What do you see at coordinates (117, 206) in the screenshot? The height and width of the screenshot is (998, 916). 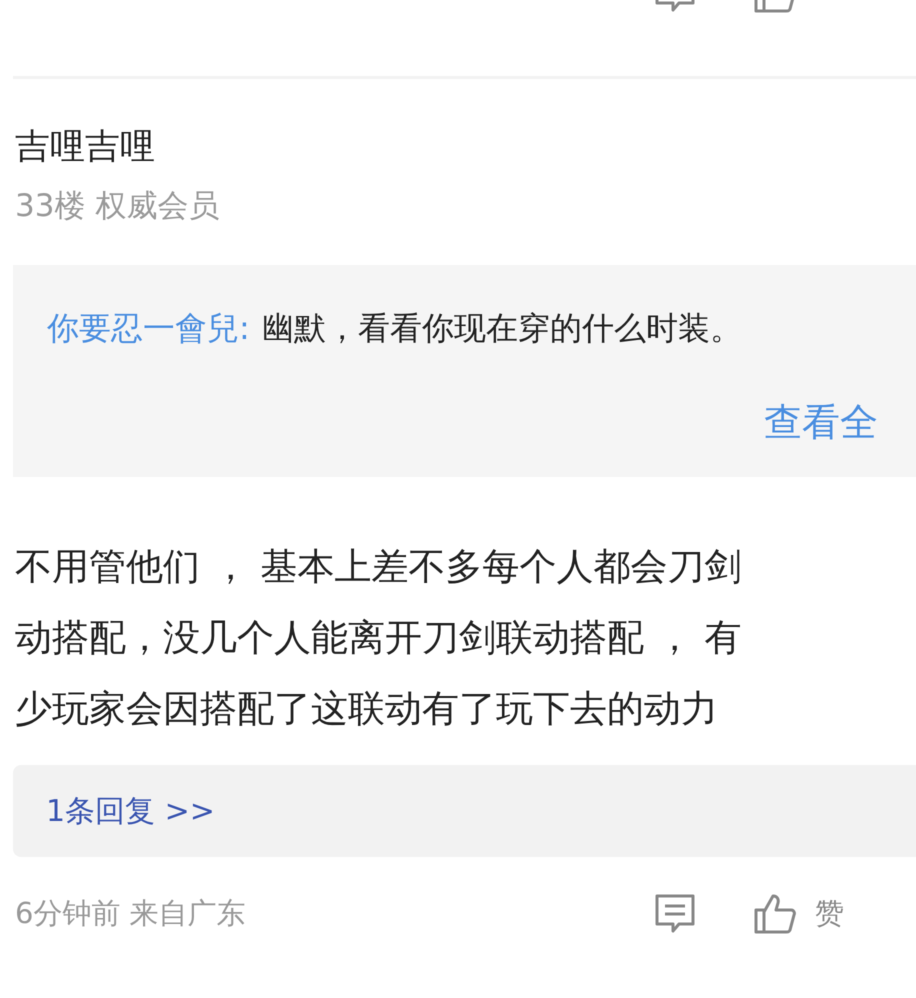 I see `author-subtitle: 33楼 权威会员` at bounding box center [117, 206].